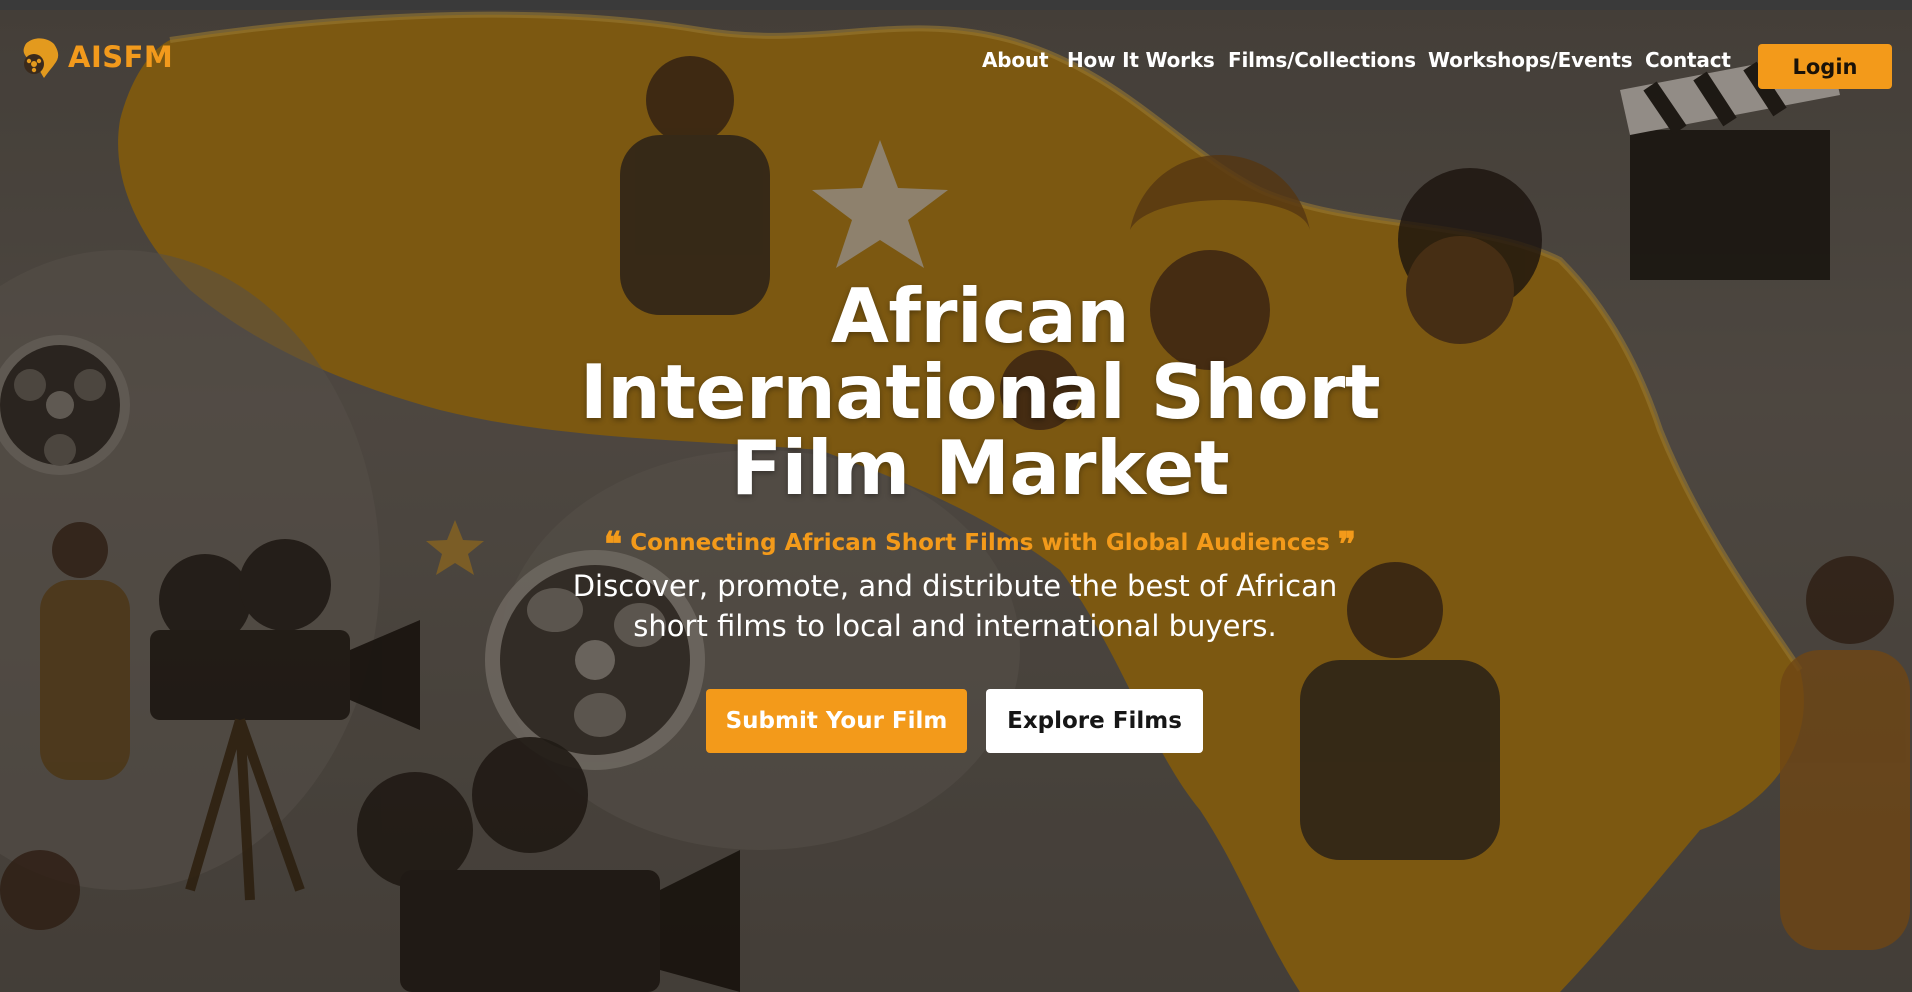 This screenshot has width=1912, height=992. I want to click on hero-title-line-2: International Short, so click(980, 392).